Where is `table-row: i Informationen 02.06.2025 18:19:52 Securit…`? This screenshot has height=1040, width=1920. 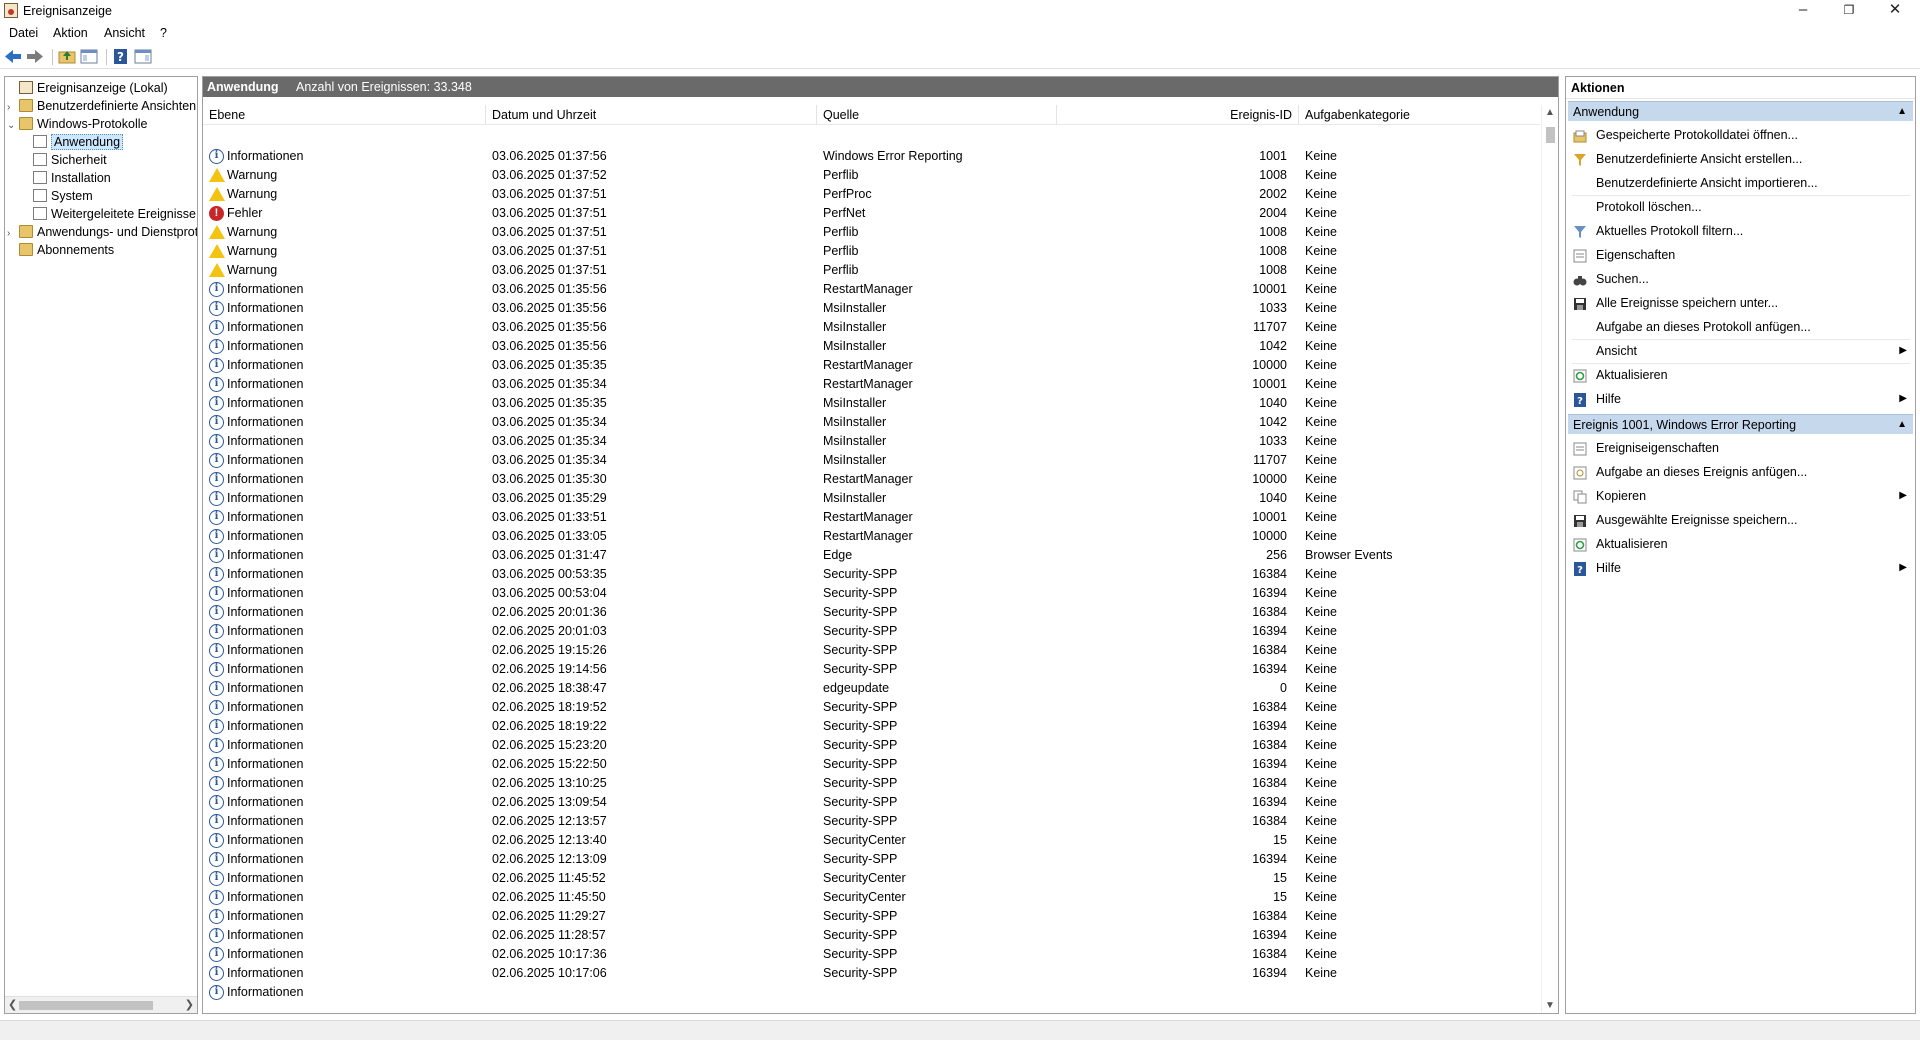
table-row: i Informationen 02.06.2025 18:19:52 Securit… is located at coordinates (871, 707).